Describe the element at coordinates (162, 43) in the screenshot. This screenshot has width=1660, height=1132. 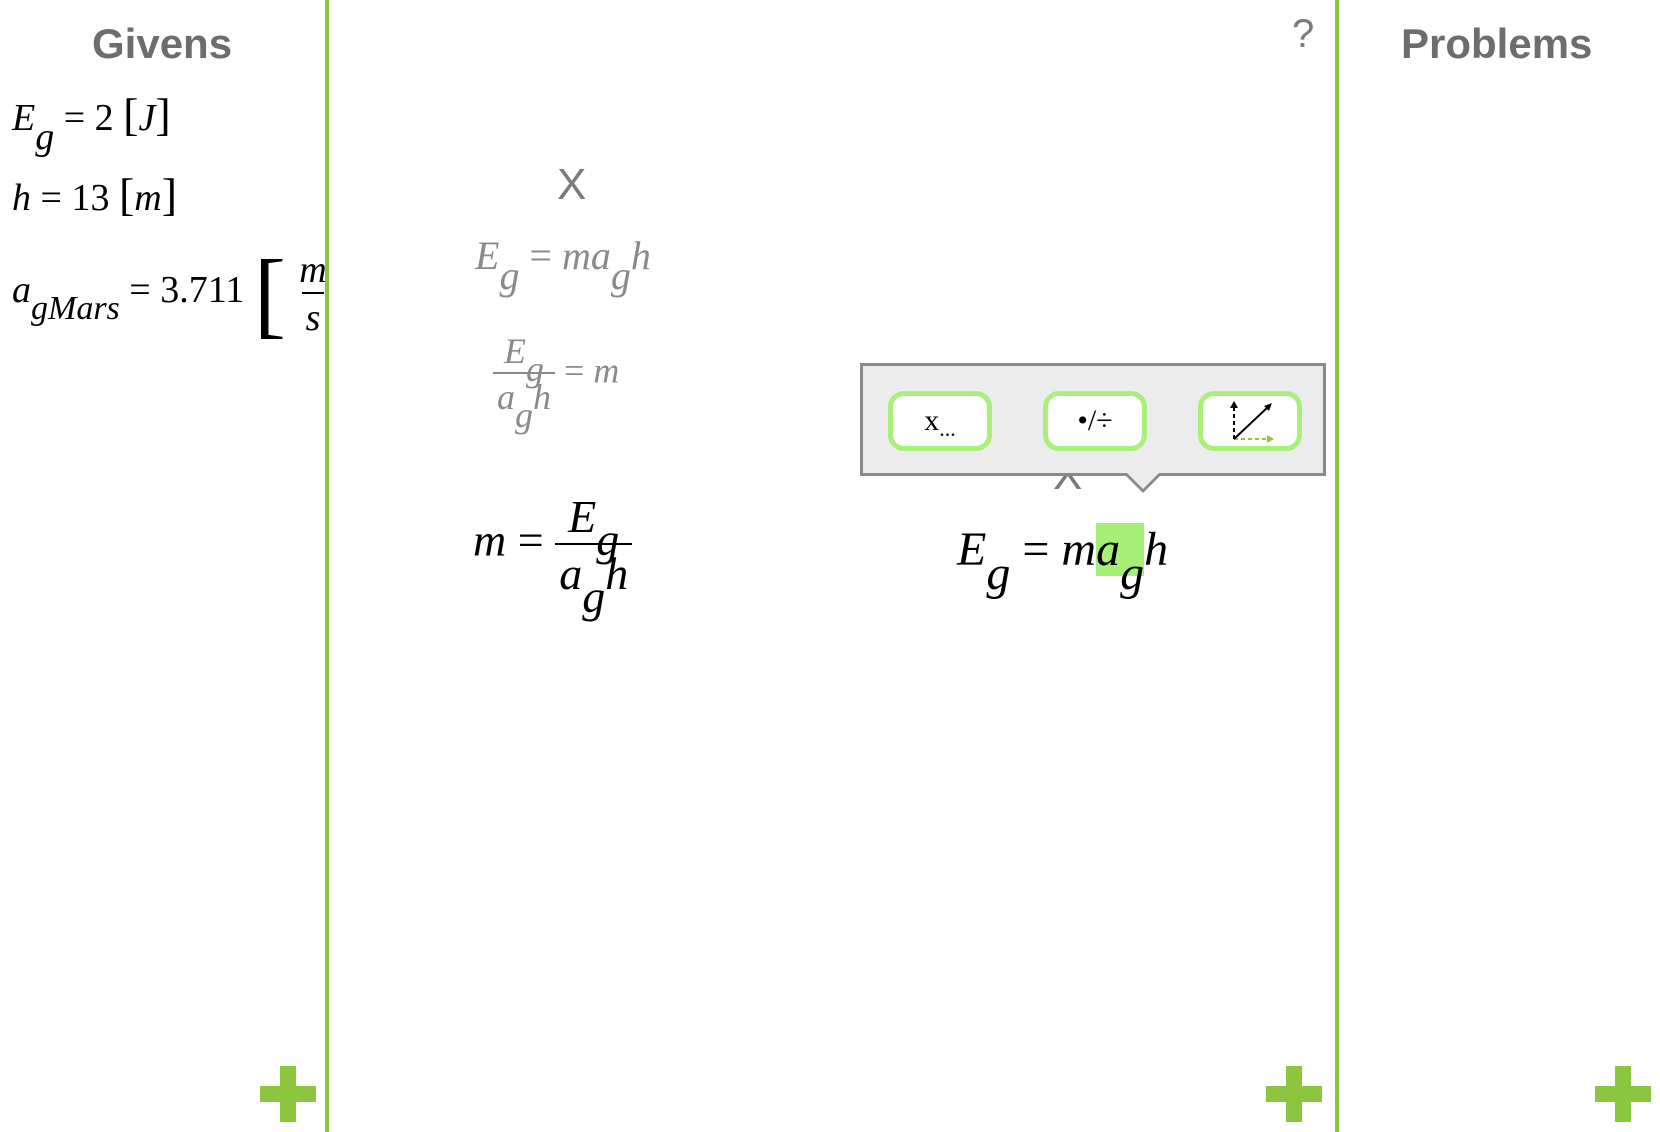
I see `givens-title: Givens` at that location.